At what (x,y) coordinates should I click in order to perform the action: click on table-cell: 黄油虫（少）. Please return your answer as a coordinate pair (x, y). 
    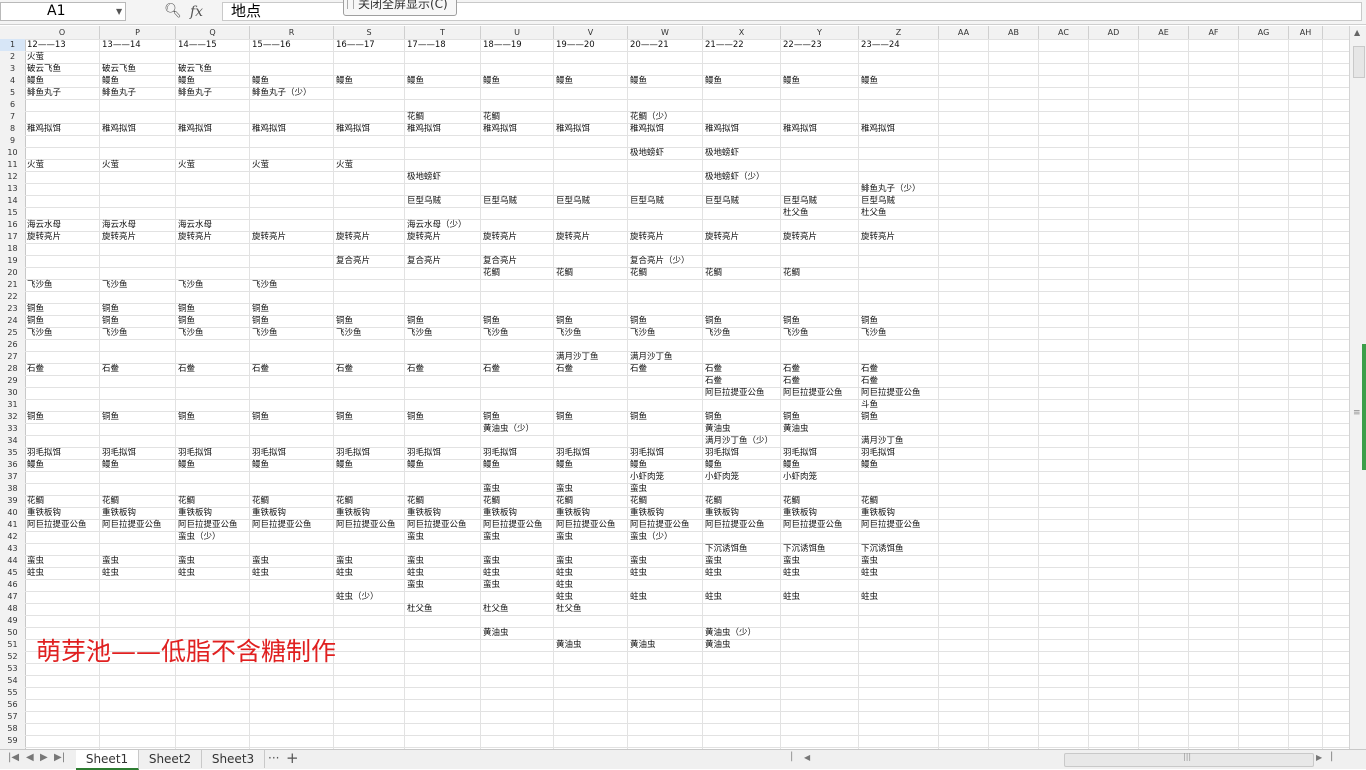
    Looking at the image, I should click on (507, 429).